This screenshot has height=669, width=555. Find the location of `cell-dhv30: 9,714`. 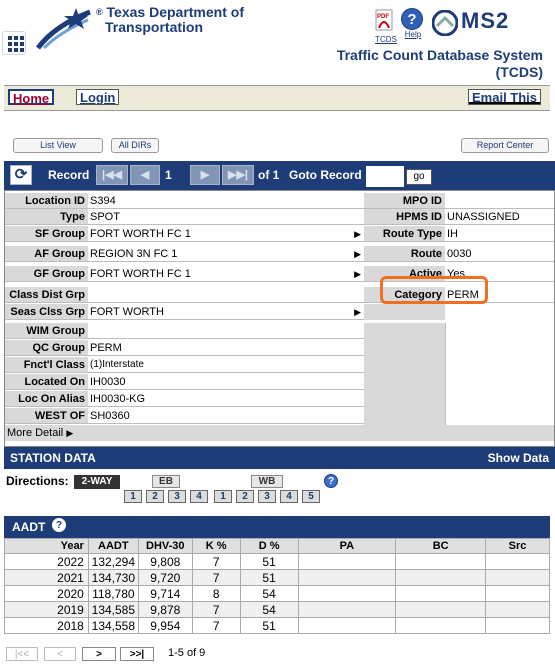

cell-dhv30: 9,714 is located at coordinates (165, 593).